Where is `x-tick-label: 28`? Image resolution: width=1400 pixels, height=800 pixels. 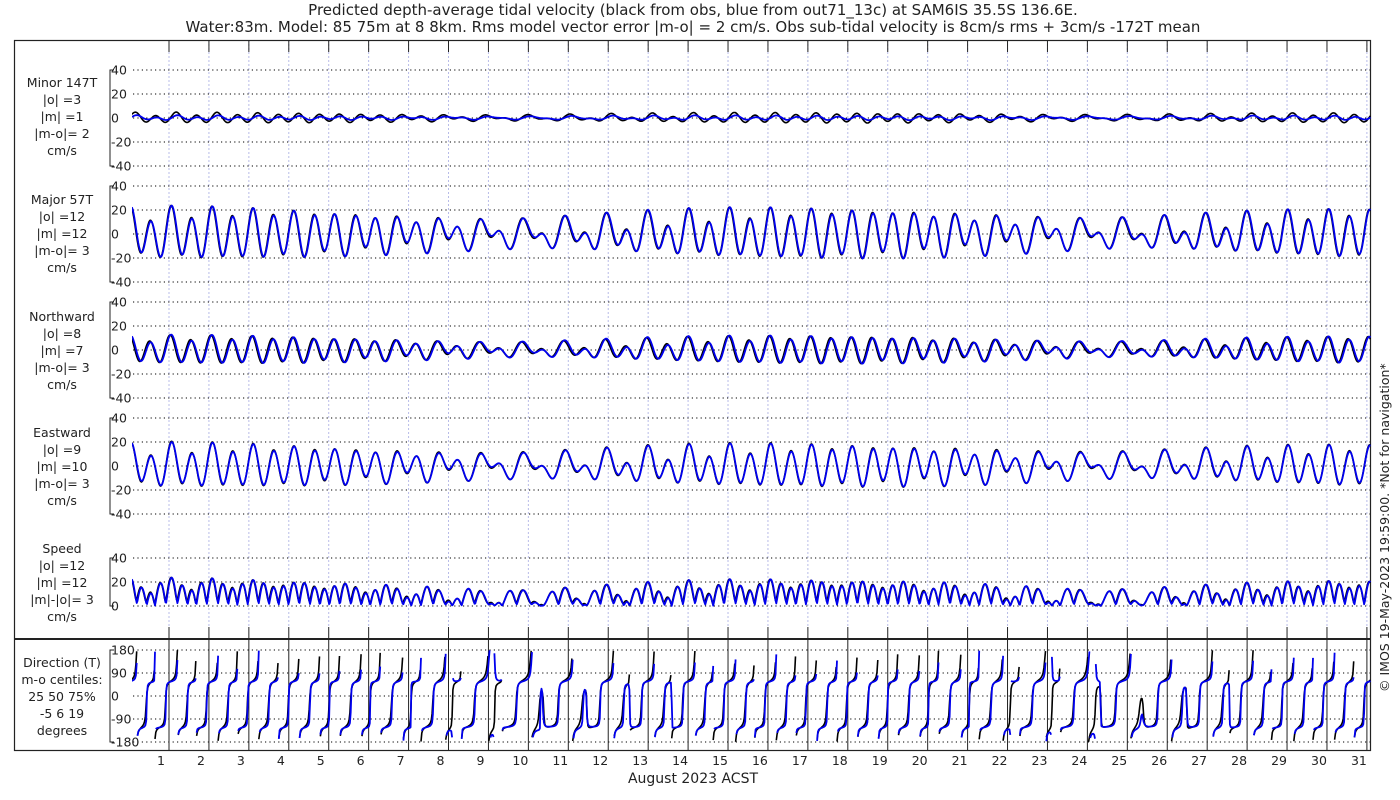 x-tick-label: 28 is located at coordinates (1239, 760).